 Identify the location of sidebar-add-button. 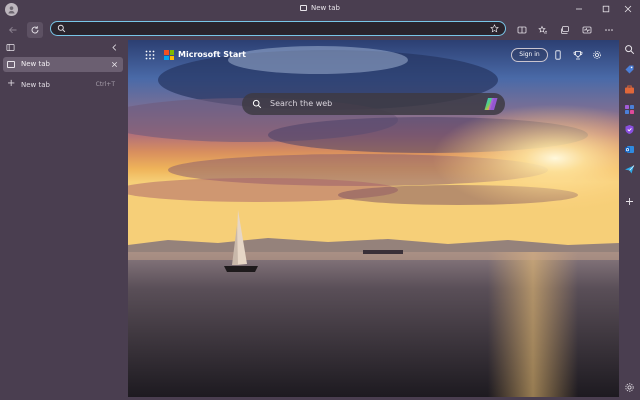
(629, 201).